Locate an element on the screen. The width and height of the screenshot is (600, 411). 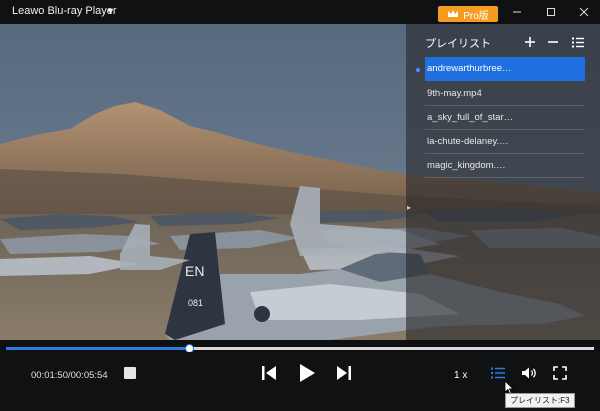
next-button is located at coordinates (344, 373).